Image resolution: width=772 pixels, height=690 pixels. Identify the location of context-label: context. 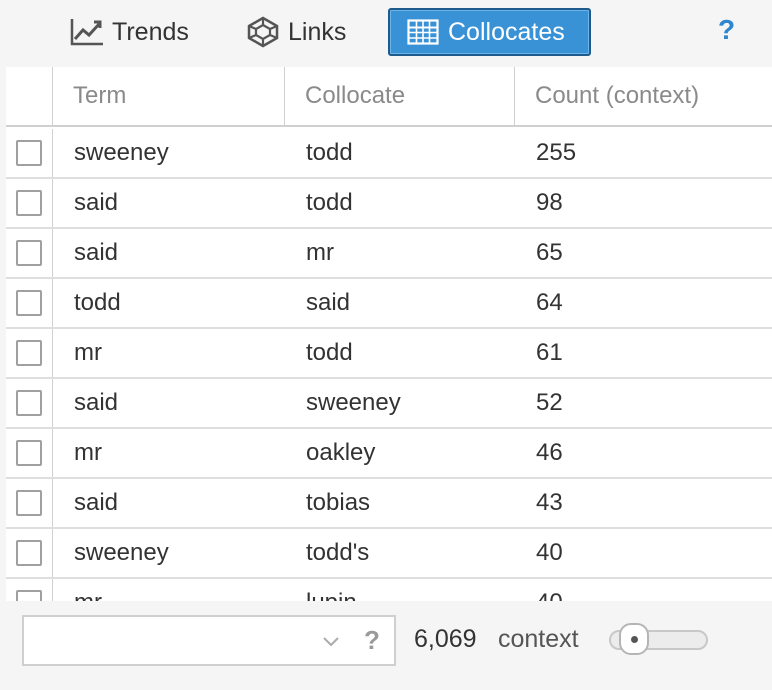
(538, 639).